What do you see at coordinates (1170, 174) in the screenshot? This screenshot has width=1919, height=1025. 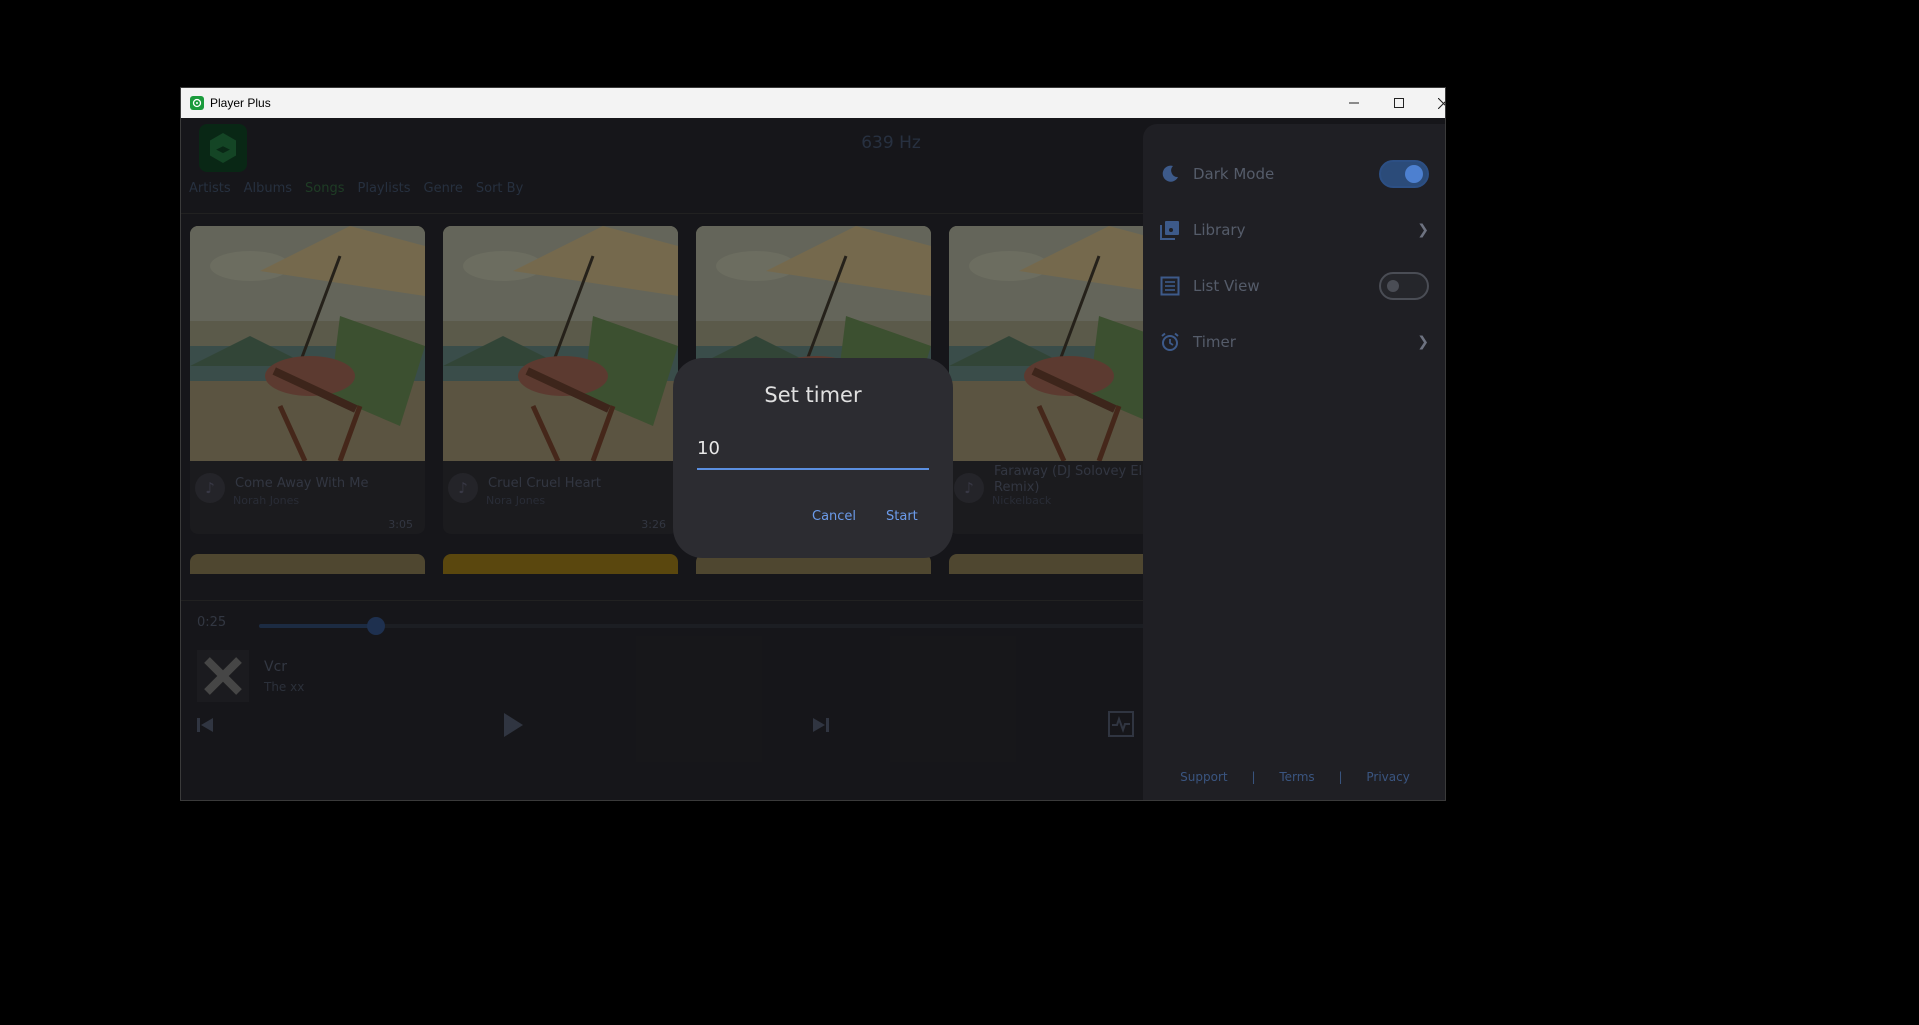 I see `moon-icon` at bounding box center [1170, 174].